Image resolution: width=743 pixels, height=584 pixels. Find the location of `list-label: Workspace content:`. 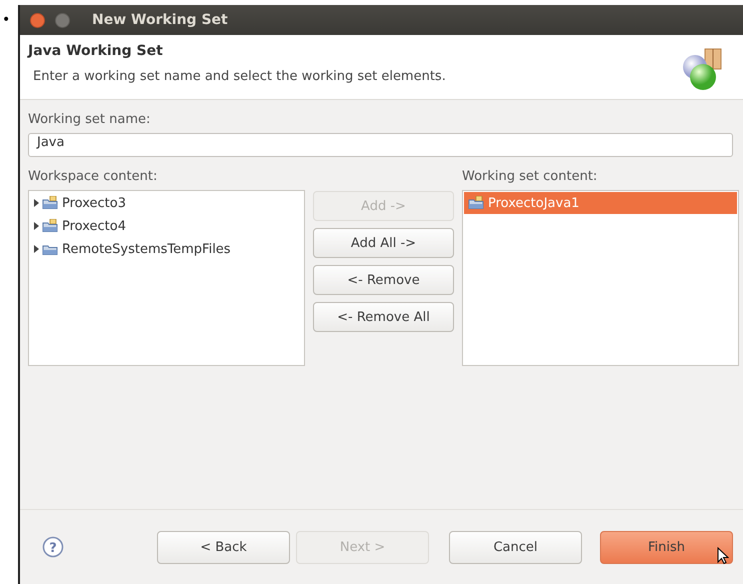

list-label: Workspace content: is located at coordinates (93, 176).